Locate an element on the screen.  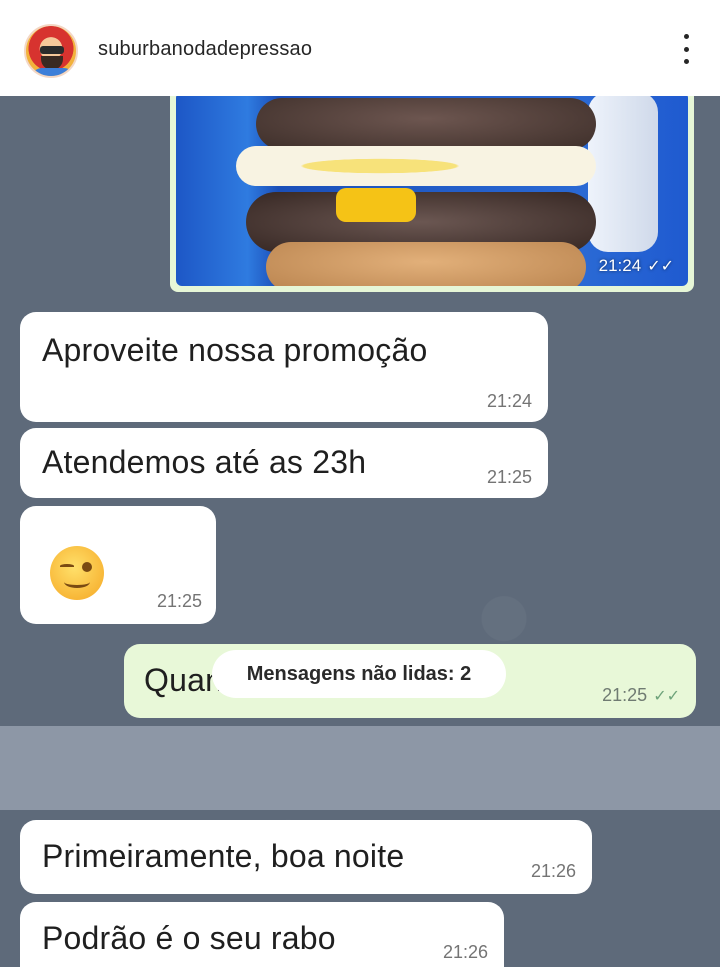
message-time: 21:24 ✓✓ is located at coordinates (636, 265).